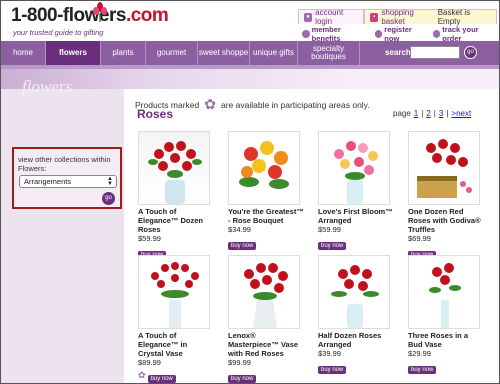  Describe the element at coordinates (264, 165) in the screenshot. I see `mixed-roses-image` at that location.